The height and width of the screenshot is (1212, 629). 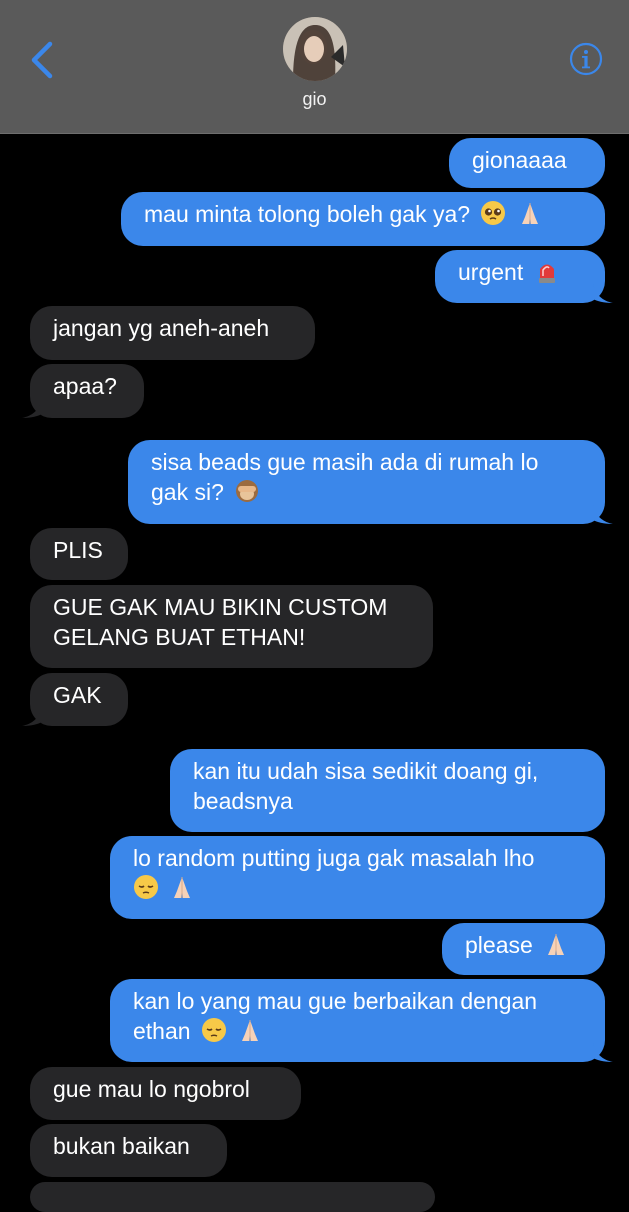 What do you see at coordinates (334, 858) in the screenshot?
I see `message-text: lo random putting juga gak masalah lho` at bounding box center [334, 858].